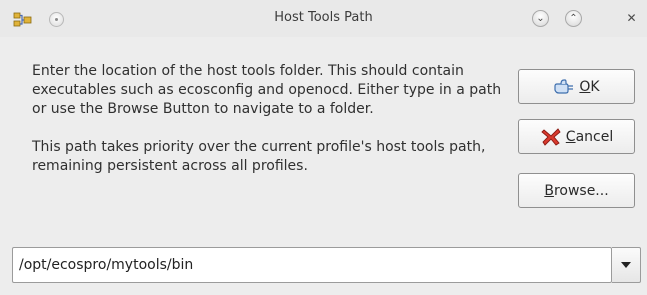  I want to click on cancel-label: Cancel, so click(589, 136).